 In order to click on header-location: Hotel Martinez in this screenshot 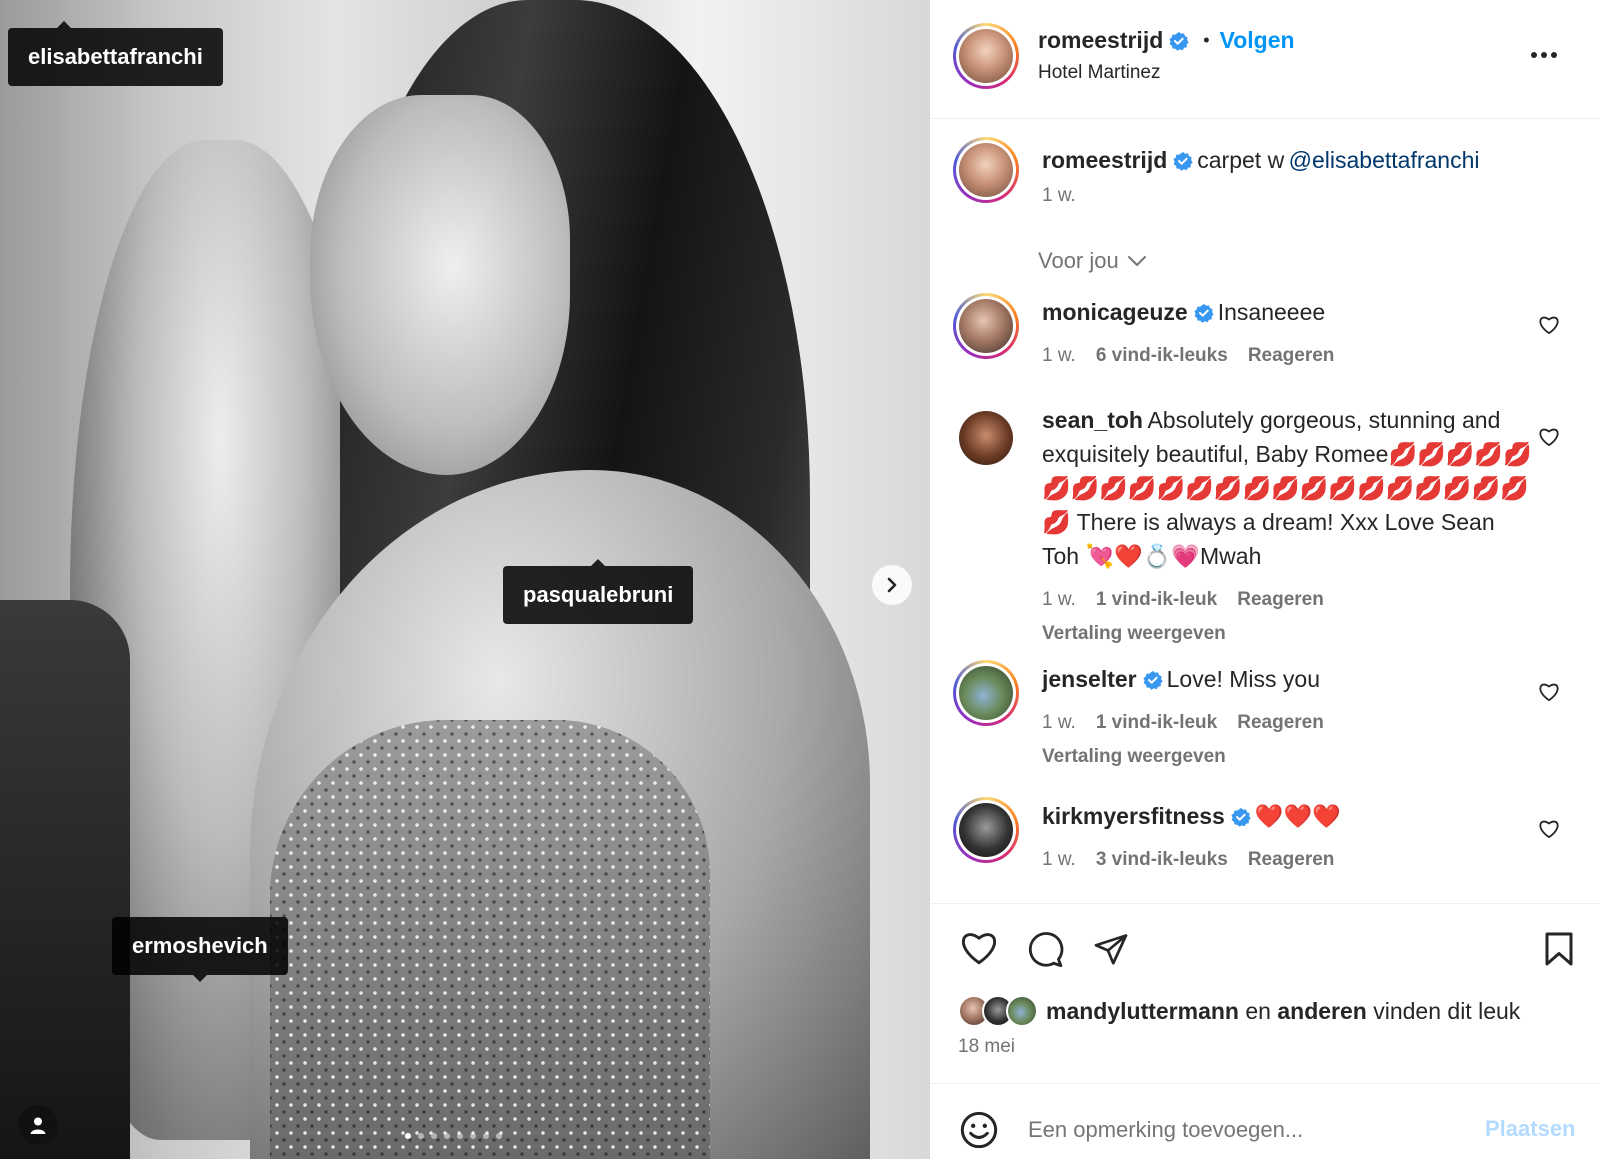, I will do `click(1099, 73)`.